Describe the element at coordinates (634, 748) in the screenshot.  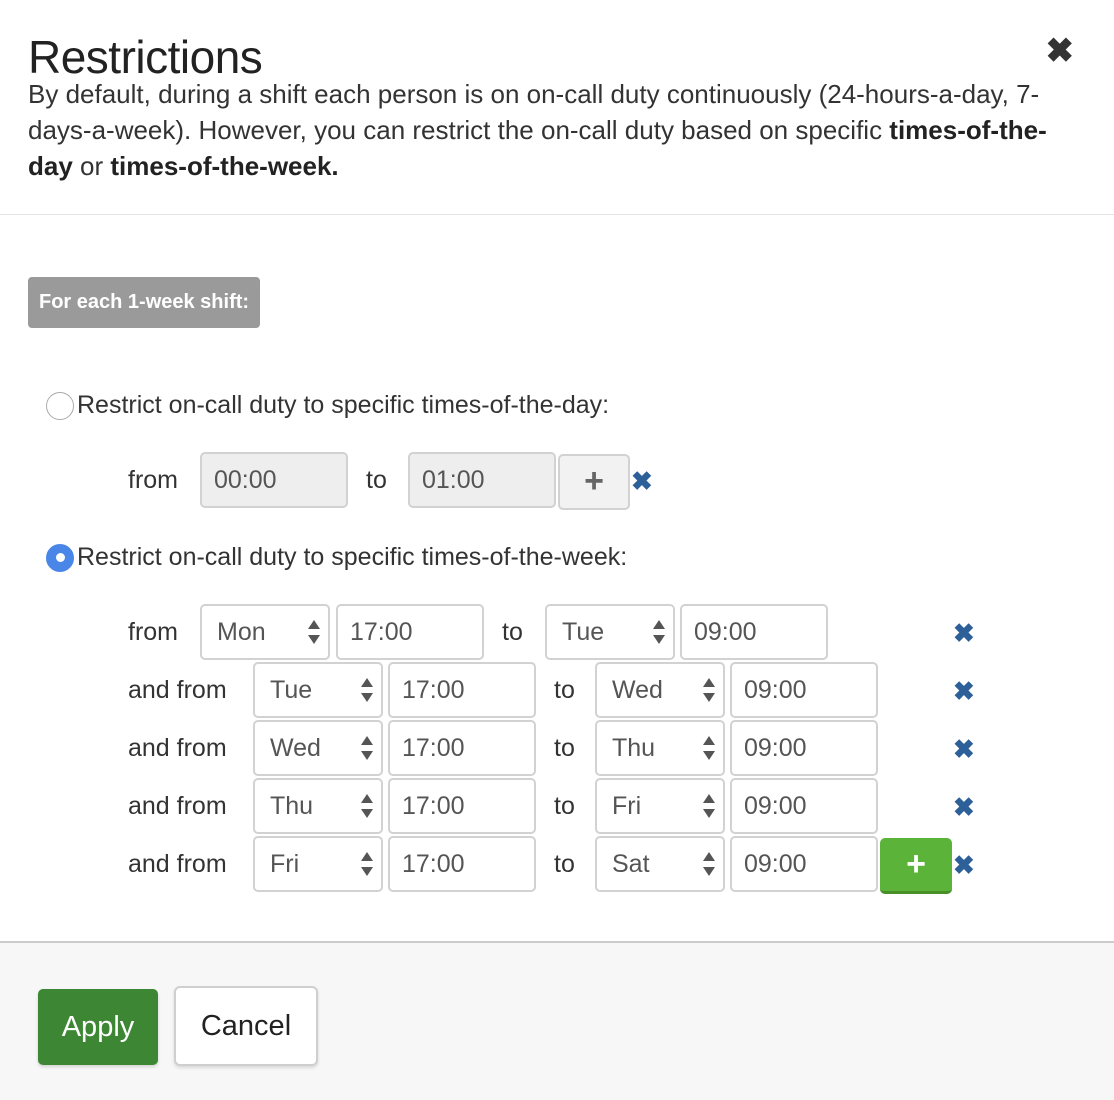
I see `to-day-value: Thu` at that location.